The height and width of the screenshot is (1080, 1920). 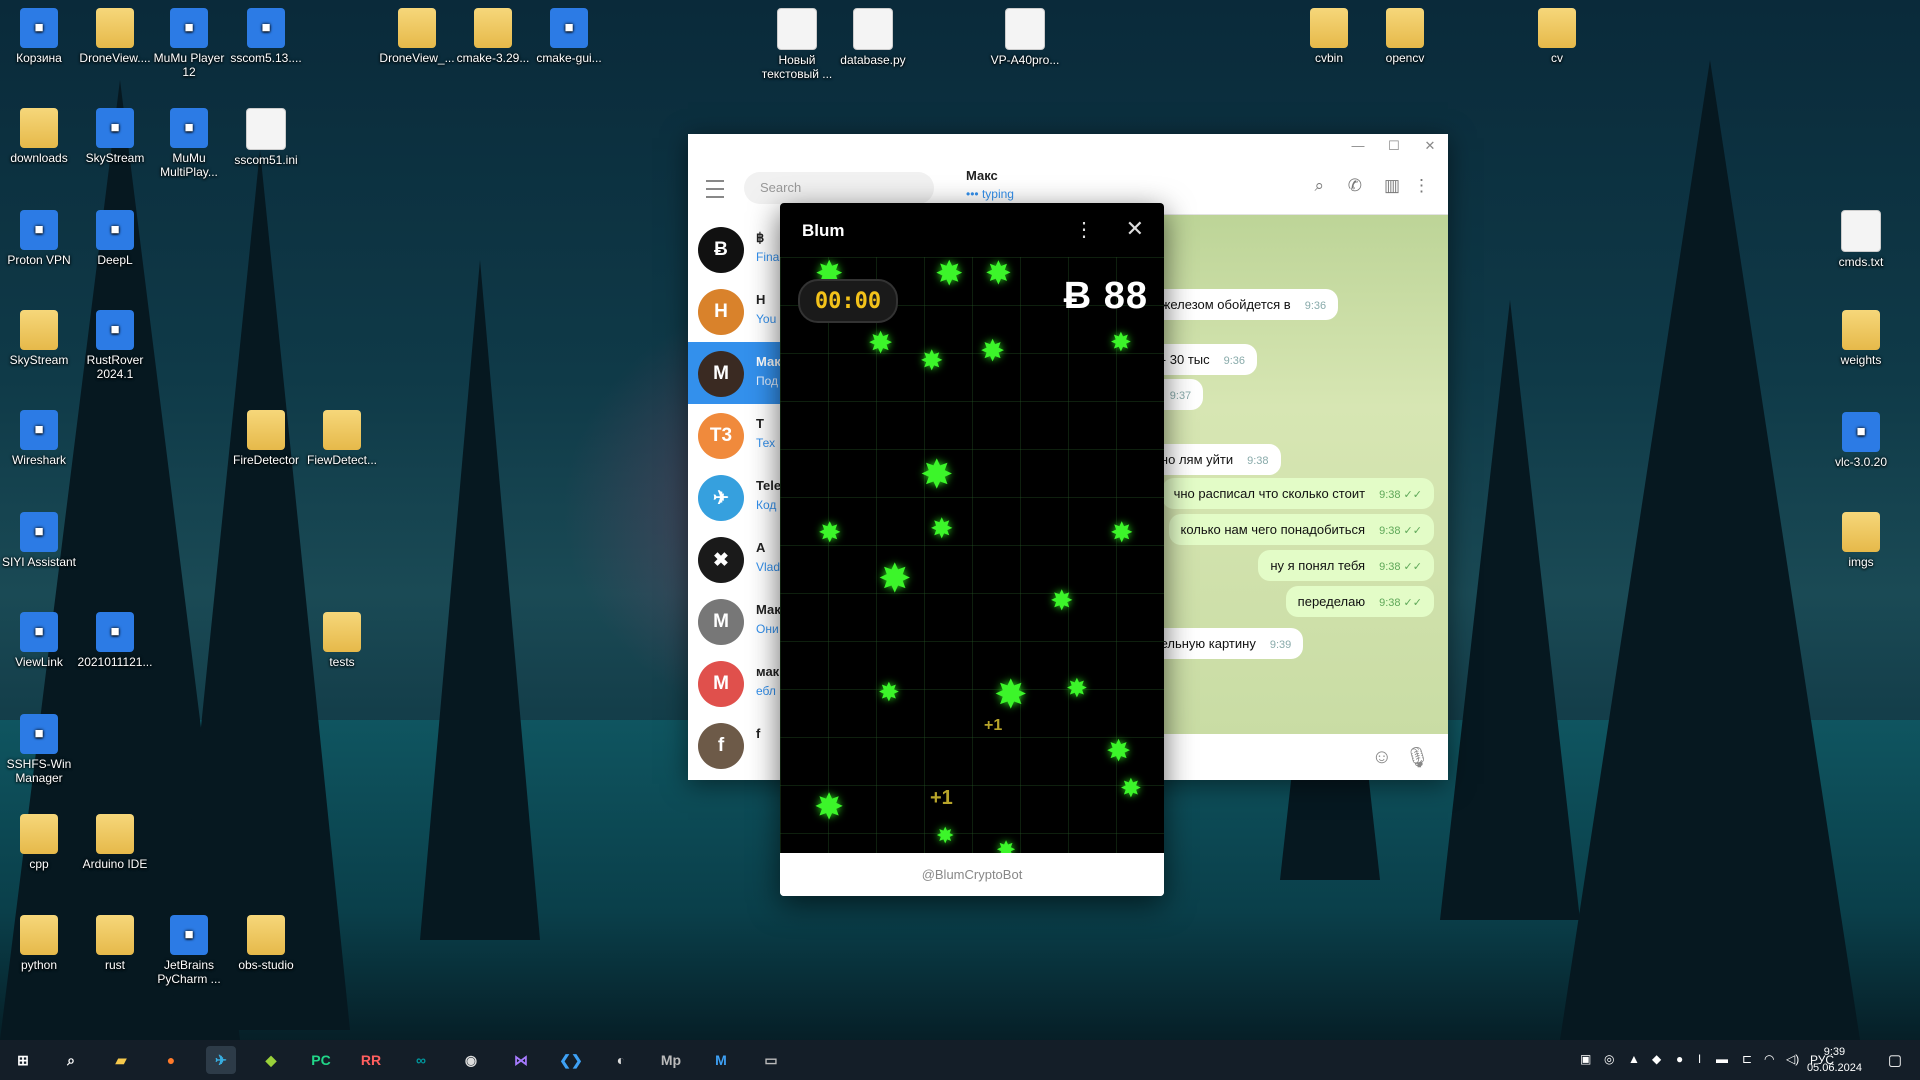 What do you see at coordinates (1792, 1059) in the screenshot?
I see `volume-icon: ◁)` at bounding box center [1792, 1059].